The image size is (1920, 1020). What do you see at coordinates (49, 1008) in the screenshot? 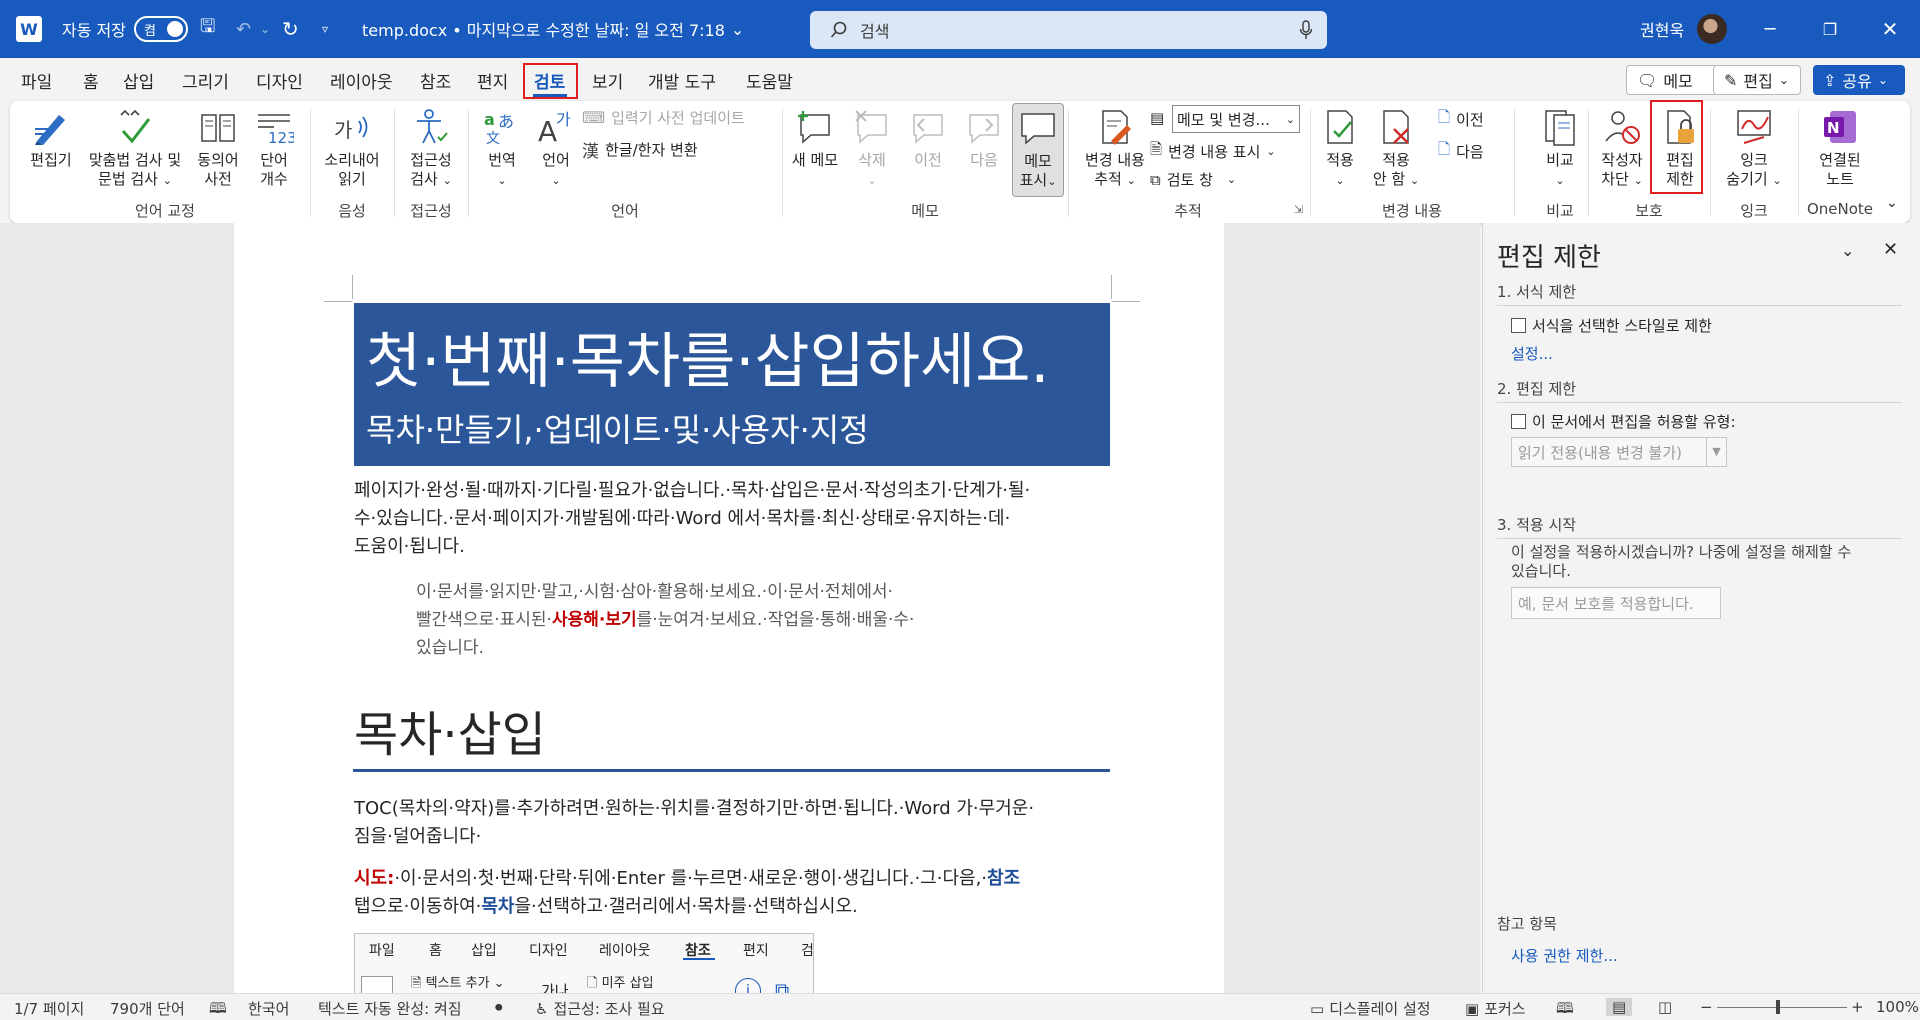
I see `page-count: 1/7 페이지` at bounding box center [49, 1008].